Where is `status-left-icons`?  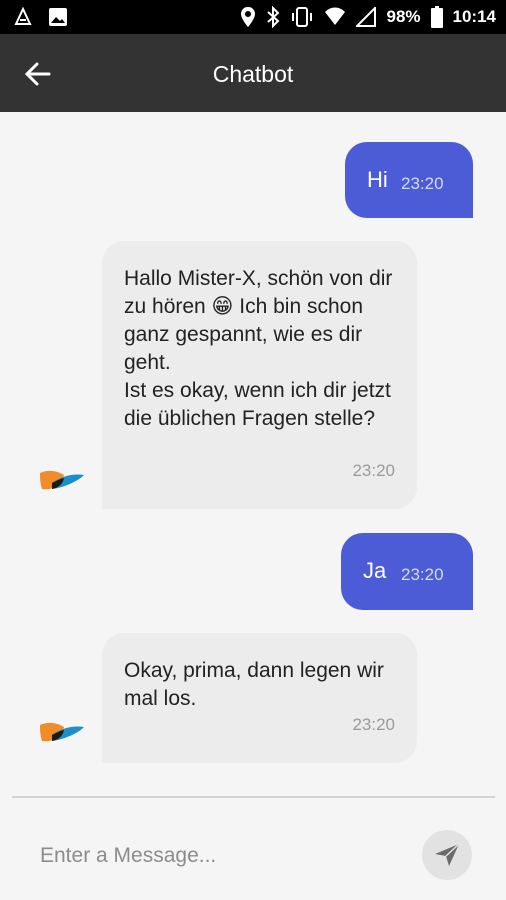
status-left-icons is located at coordinates (40, 17).